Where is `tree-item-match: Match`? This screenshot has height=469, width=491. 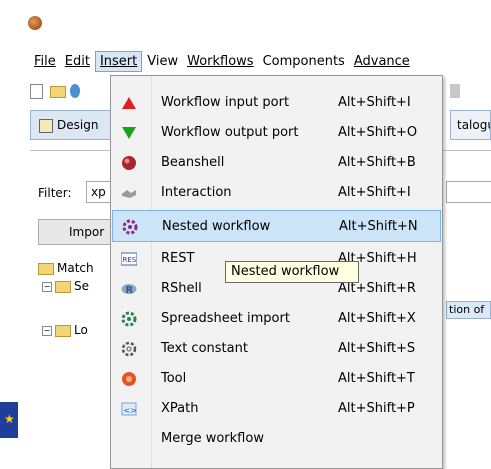 tree-item-match: Match is located at coordinates (66, 268).